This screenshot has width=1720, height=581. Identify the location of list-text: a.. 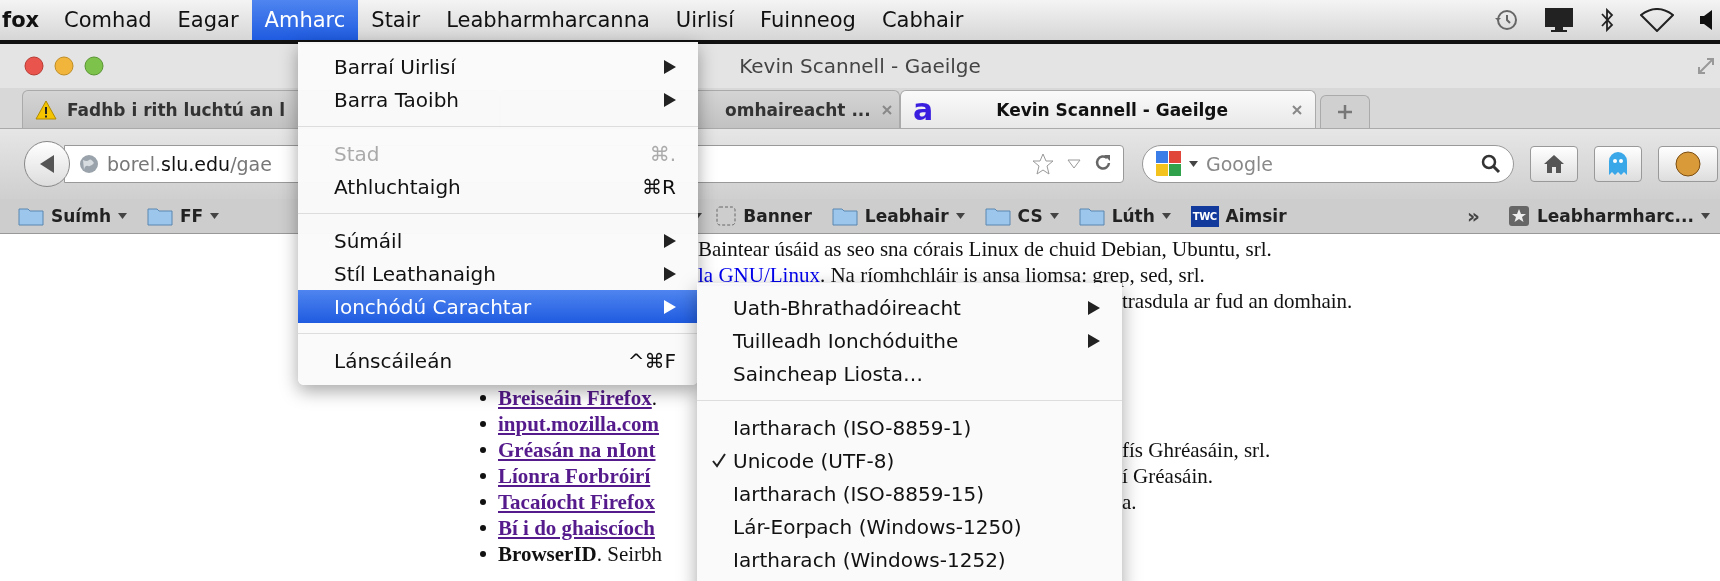
(1130, 502).